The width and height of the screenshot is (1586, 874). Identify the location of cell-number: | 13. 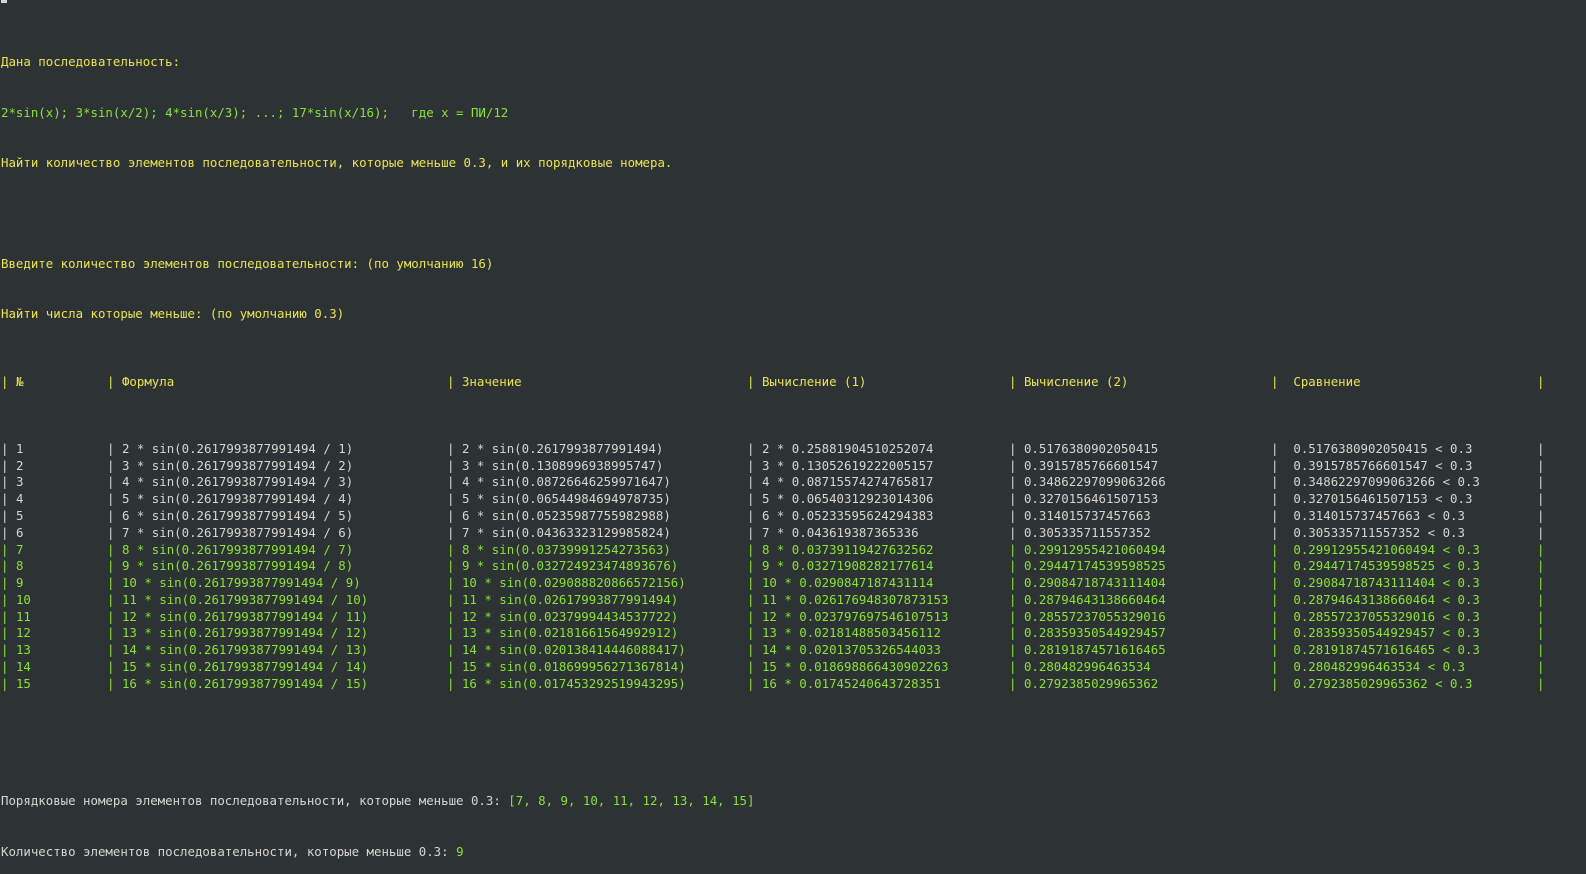
(16, 650).